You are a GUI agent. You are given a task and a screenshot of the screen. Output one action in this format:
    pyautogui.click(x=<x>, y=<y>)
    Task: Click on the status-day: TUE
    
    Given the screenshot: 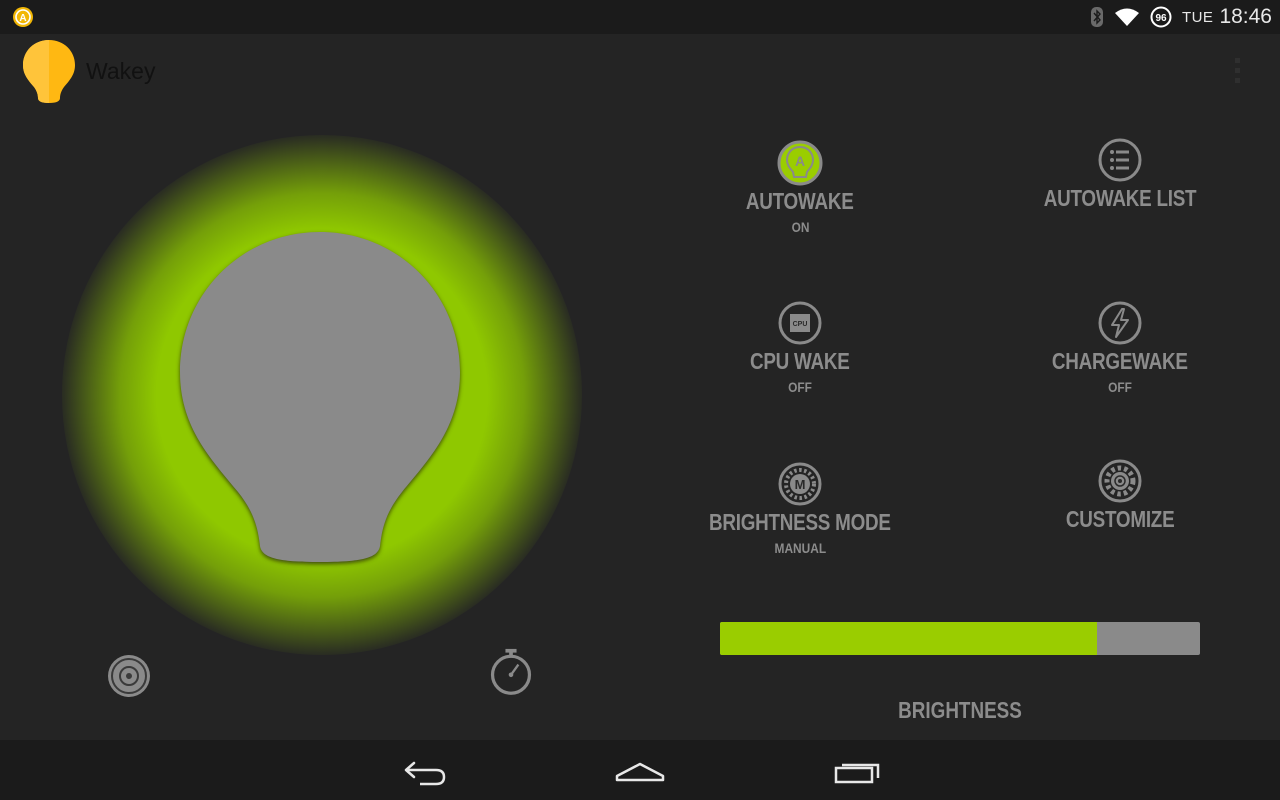 What is the action you would take?
    pyautogui.click(x=1197, y=17)
    